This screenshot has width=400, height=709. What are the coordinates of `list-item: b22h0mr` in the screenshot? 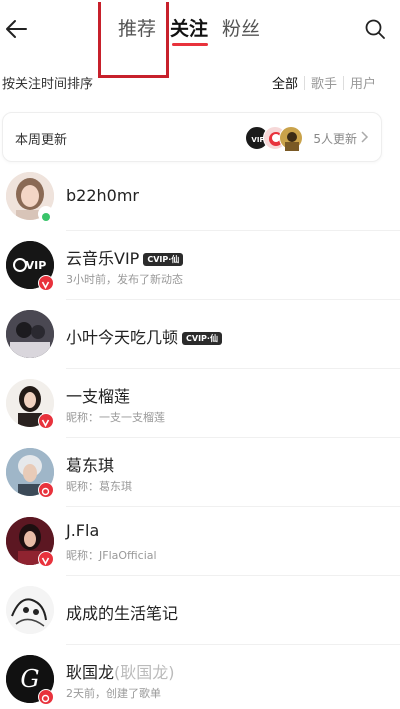 It's located at (200, 196).